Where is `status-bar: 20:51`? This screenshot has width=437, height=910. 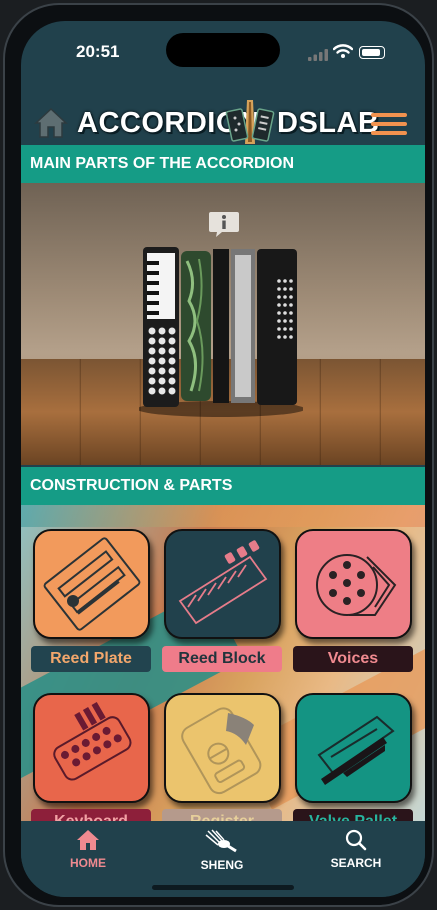
status-bar: 20:51 is located at coordinates (223, 53).